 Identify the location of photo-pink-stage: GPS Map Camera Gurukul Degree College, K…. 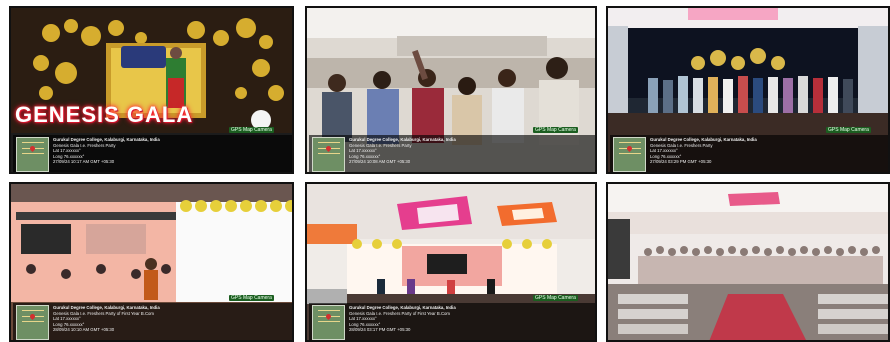
(151, 262).